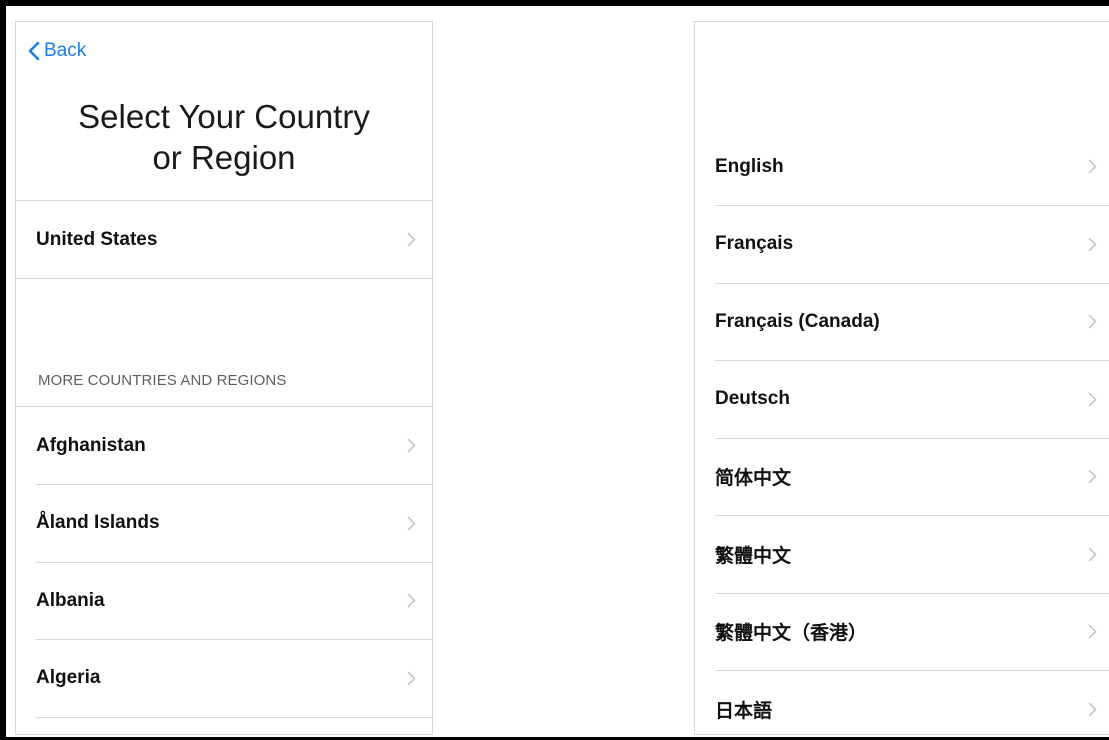 The height and width of the screenshot is (740, 1109). I want to click on country-label: United States, so click(97, 239).